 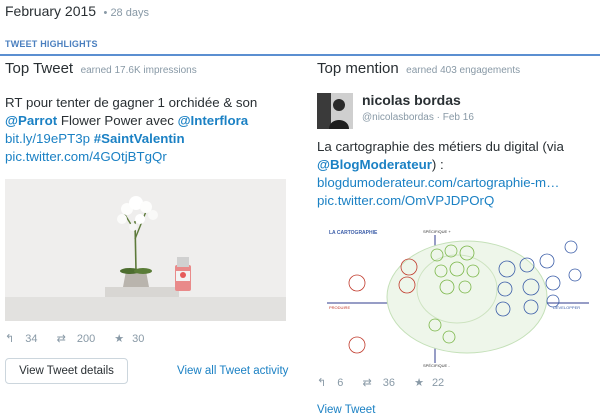 What do you see at coordinates (353, 233) in the screenshot?
I see `infographic-title: LA CARTOGRAPHIE` at bounding box center [353, 233].